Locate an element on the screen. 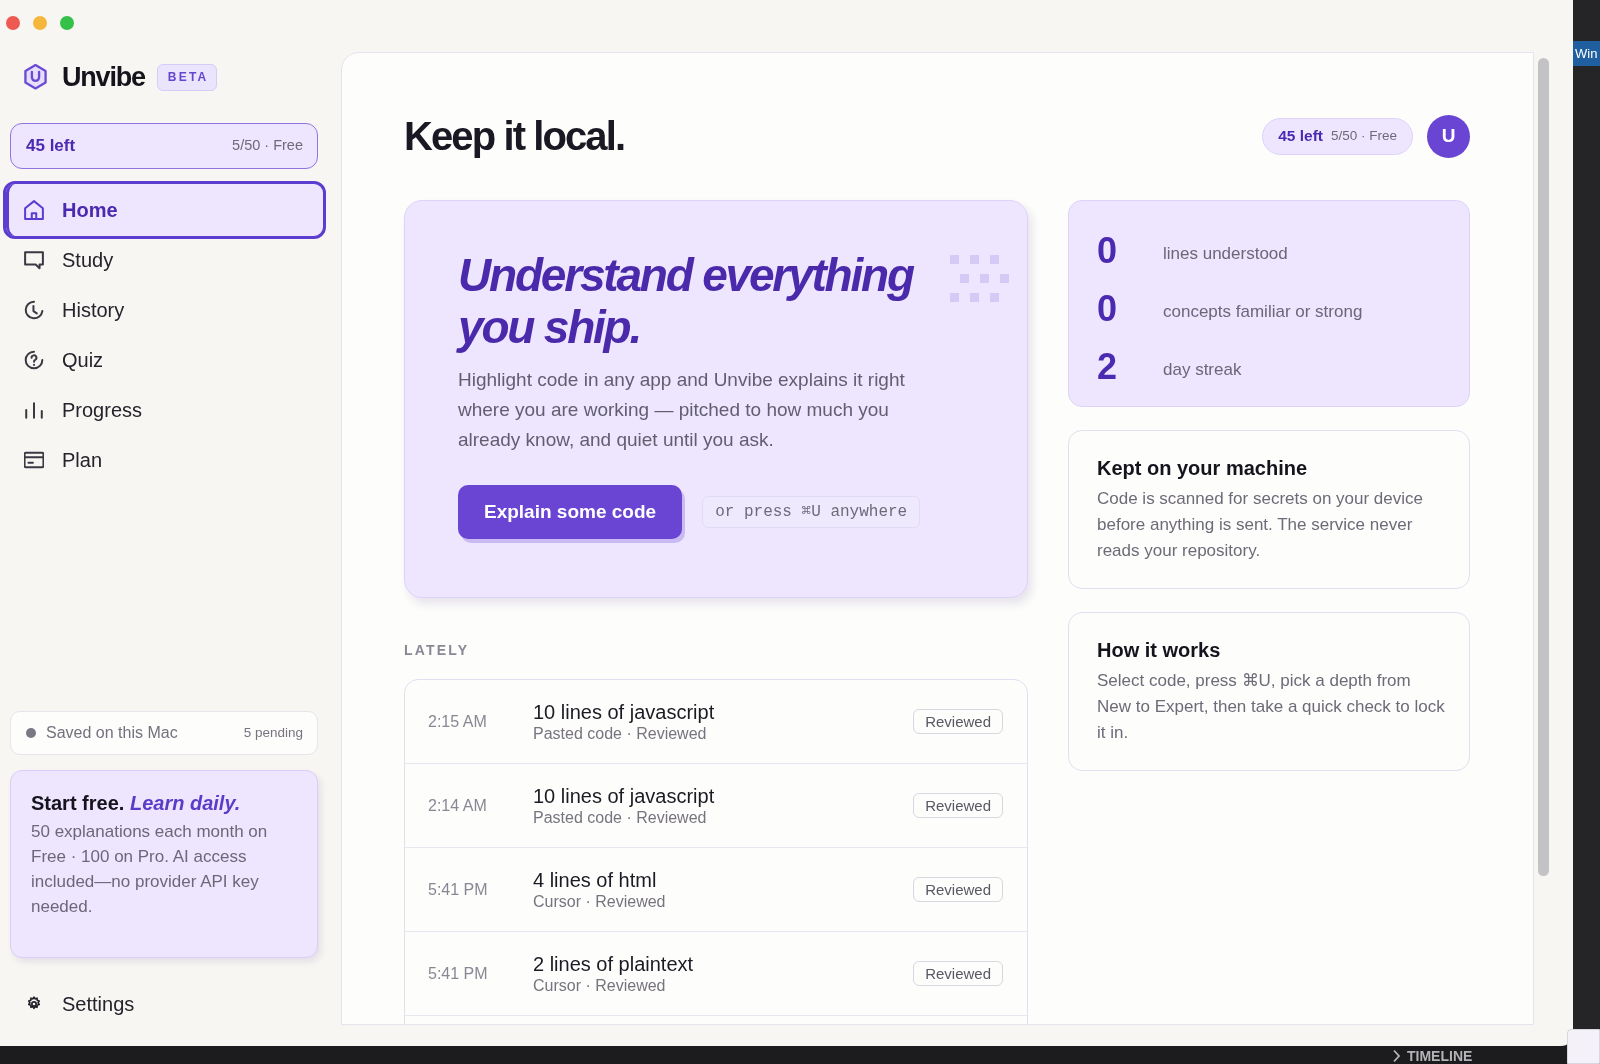  credit-card-icon is located at coordinates (34, 460).